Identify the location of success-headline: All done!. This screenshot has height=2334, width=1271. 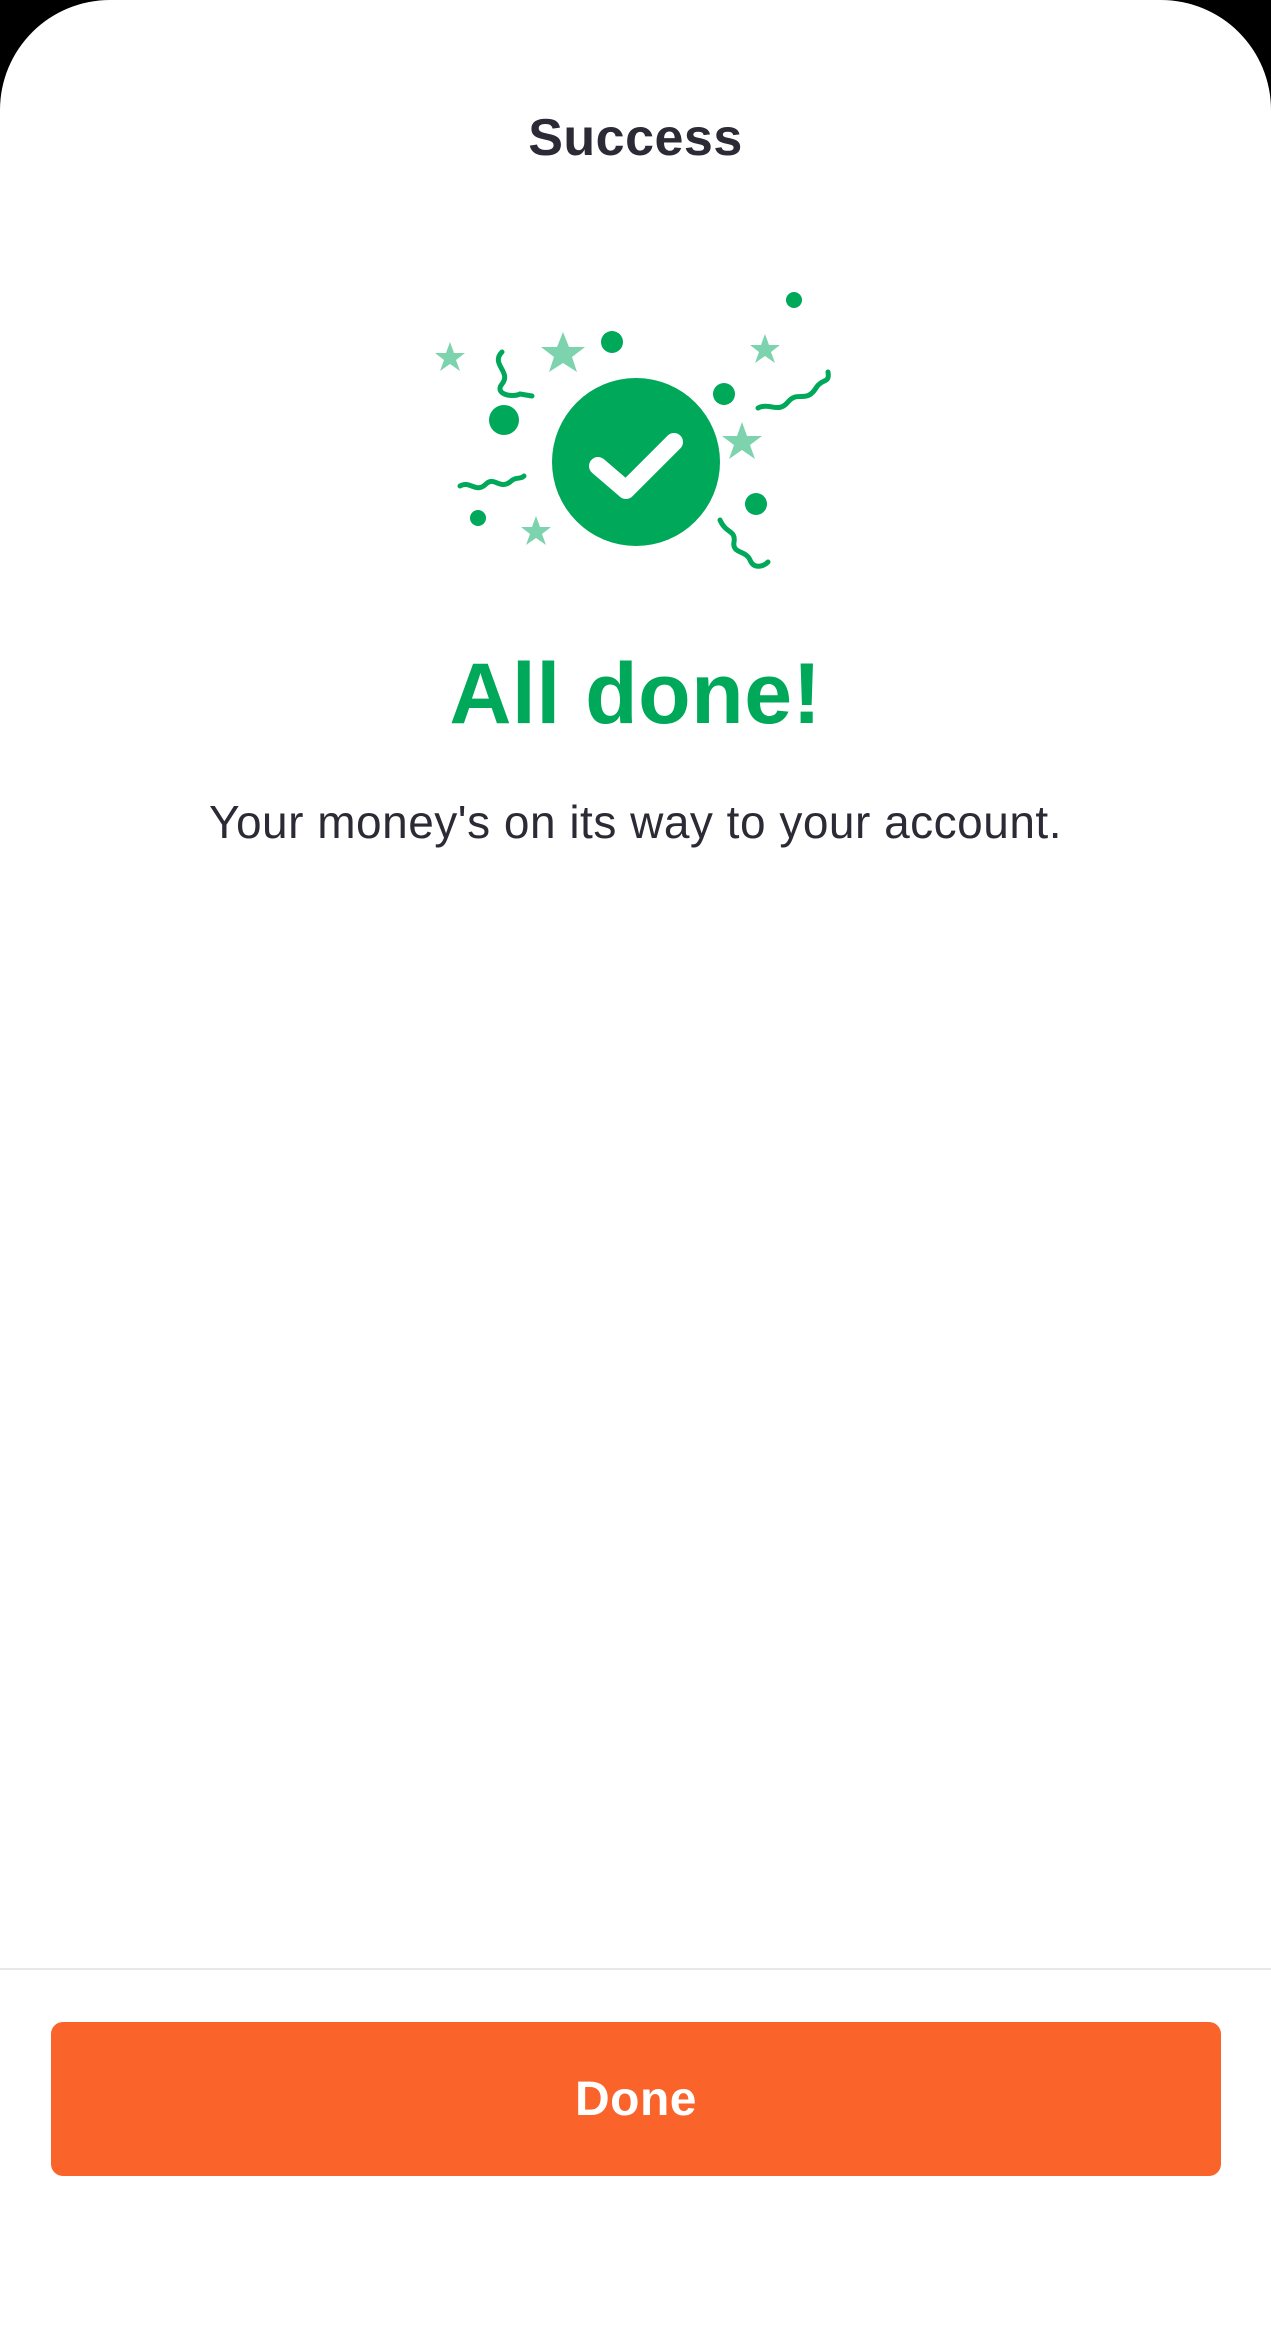
(635, 694).